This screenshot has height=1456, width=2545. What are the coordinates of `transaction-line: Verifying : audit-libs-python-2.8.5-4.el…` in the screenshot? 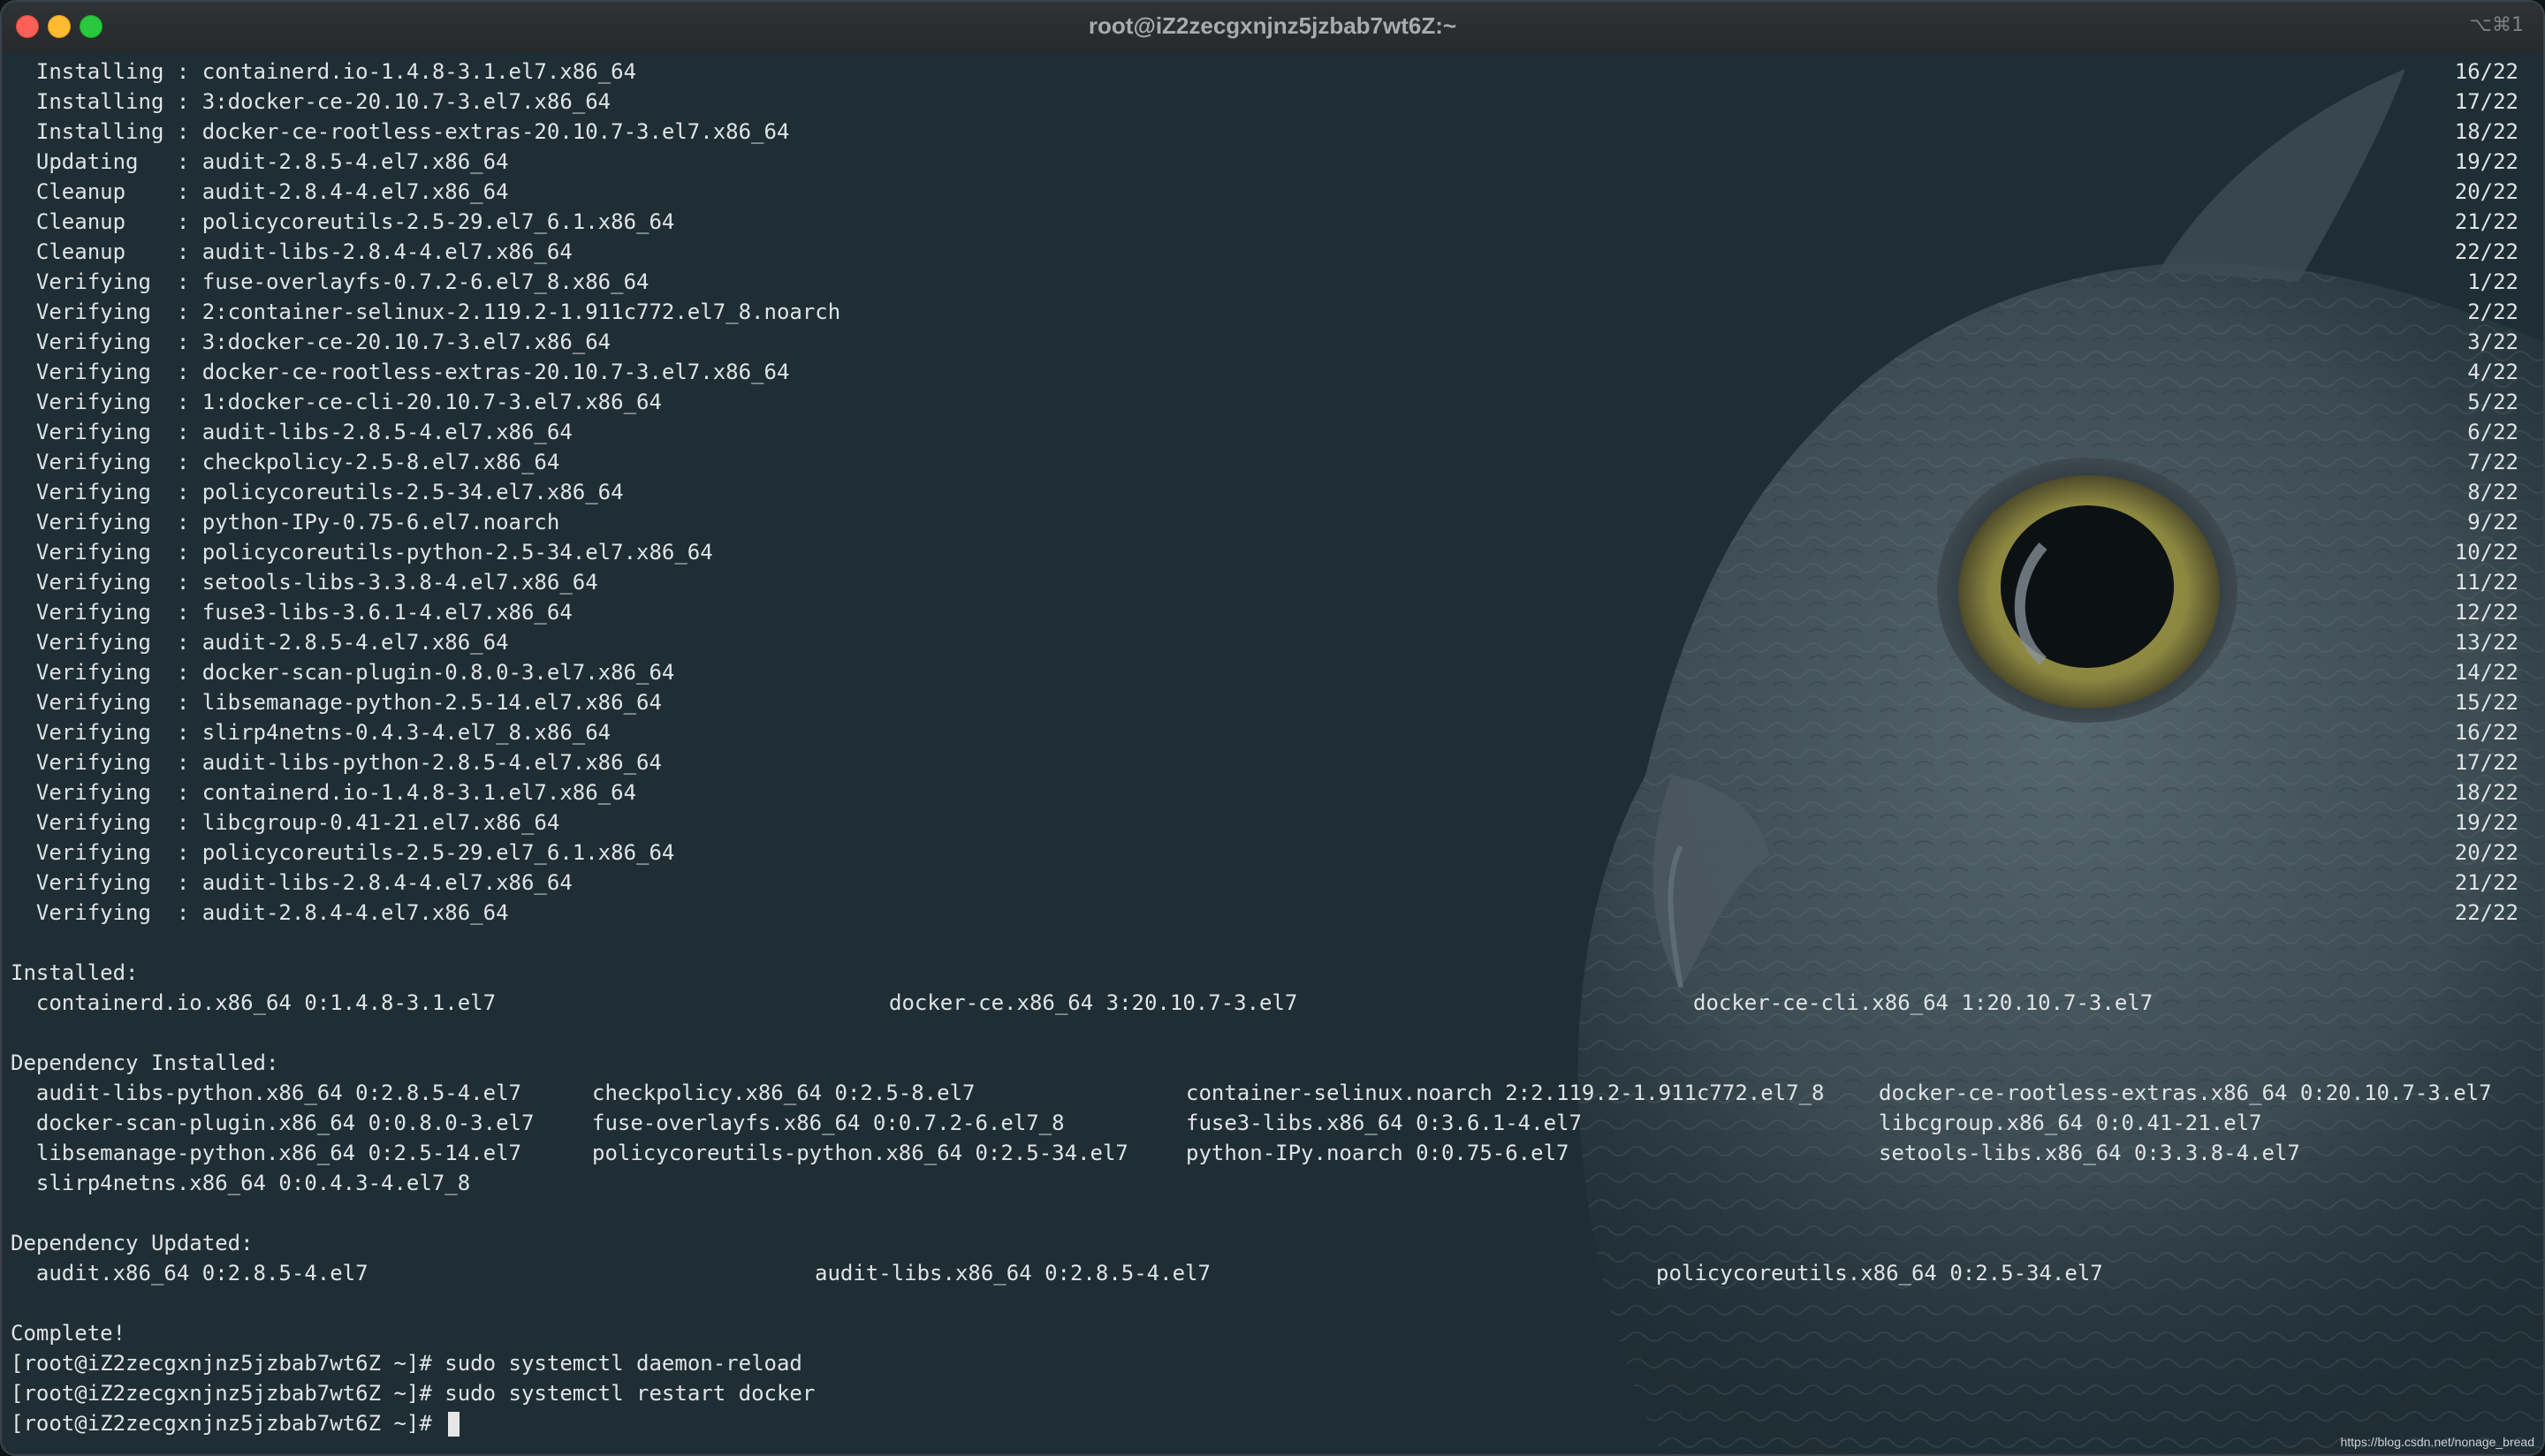 It's located at (336, 762).